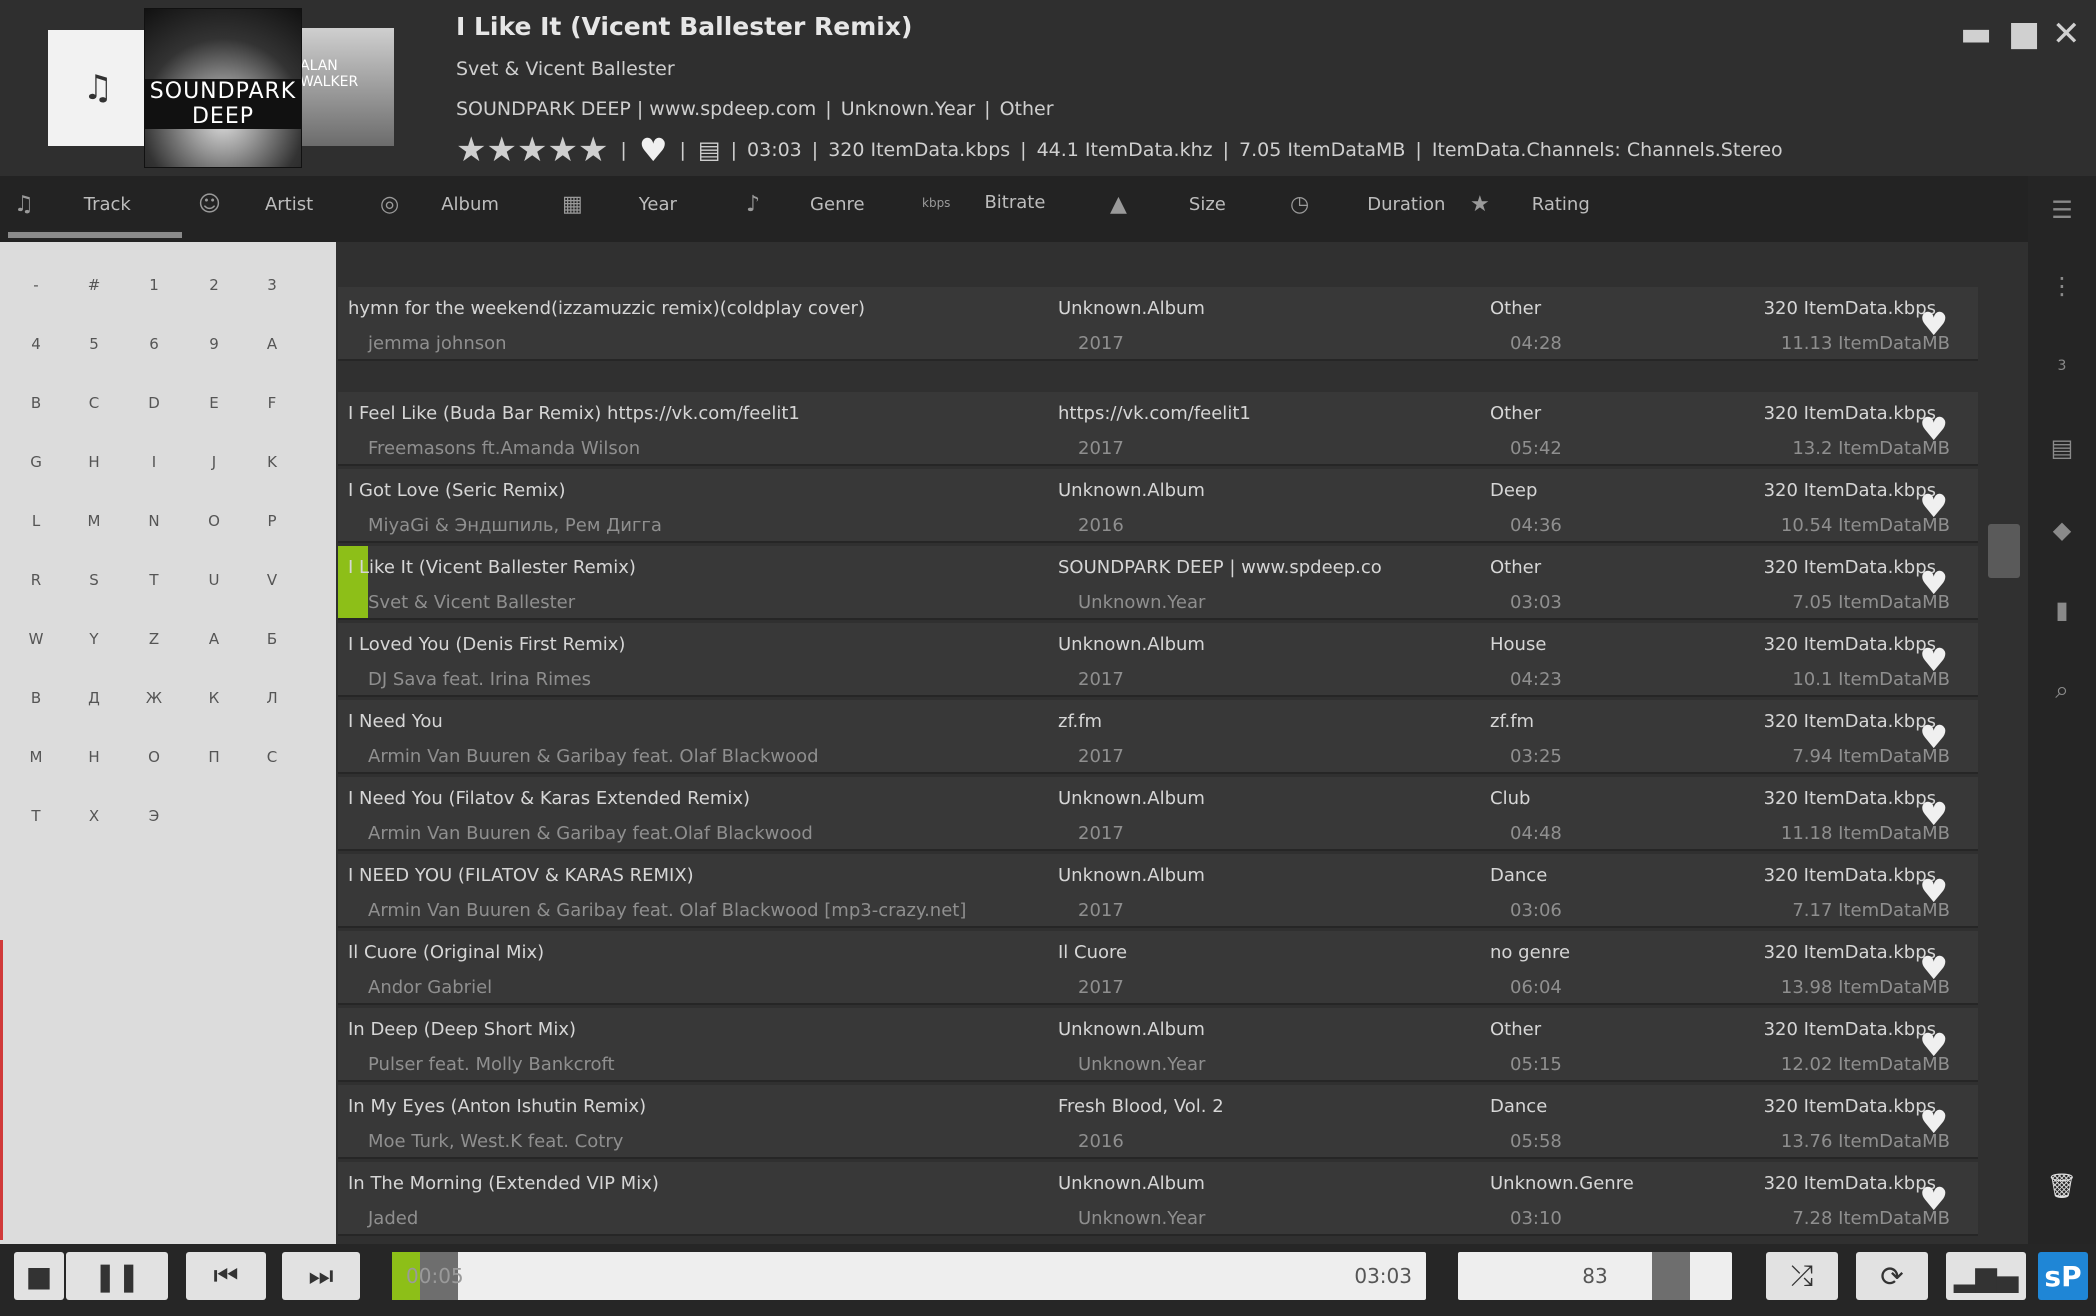  Describe the element at coordinates (223, 88) in the screenshot. I see `album-cover: SOUNDPARK DEEP` at that location.